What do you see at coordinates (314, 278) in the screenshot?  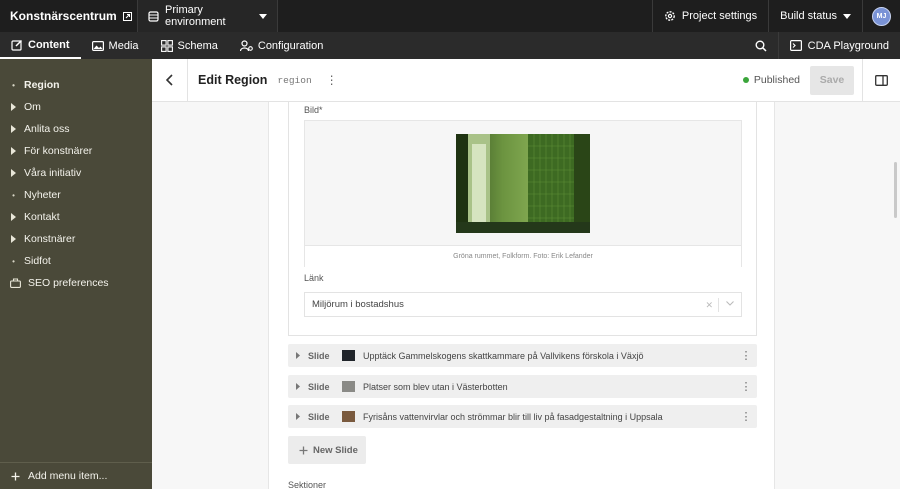 I see `link-field-label: Länk` at bounding box center [314, 278].